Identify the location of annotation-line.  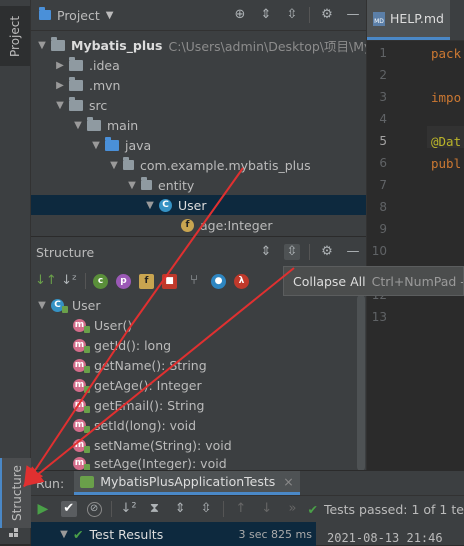
(185, 249).